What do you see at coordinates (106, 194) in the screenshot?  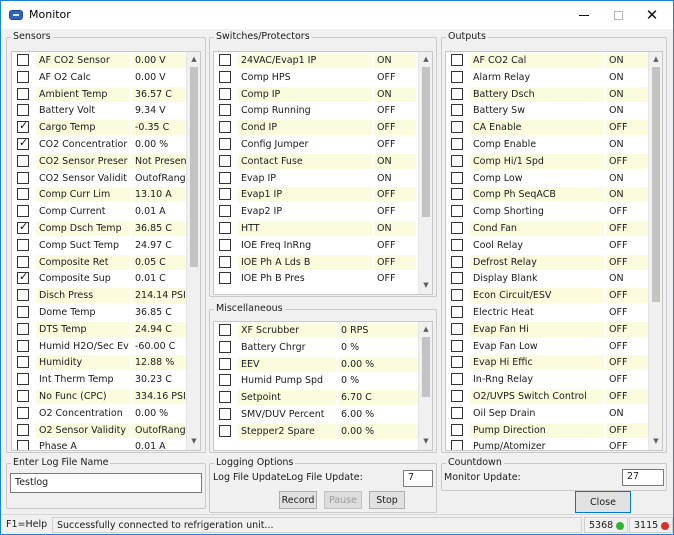 I see `list-item: Comp Curr Lim 13.10 A` at bounding box center [106, 194].